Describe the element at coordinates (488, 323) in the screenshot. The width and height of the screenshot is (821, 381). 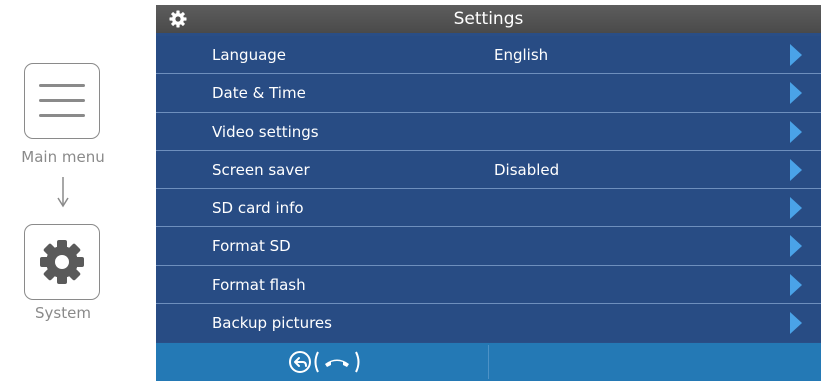
I see `settings-item-backup-pictures: Backup pictures` at that location.